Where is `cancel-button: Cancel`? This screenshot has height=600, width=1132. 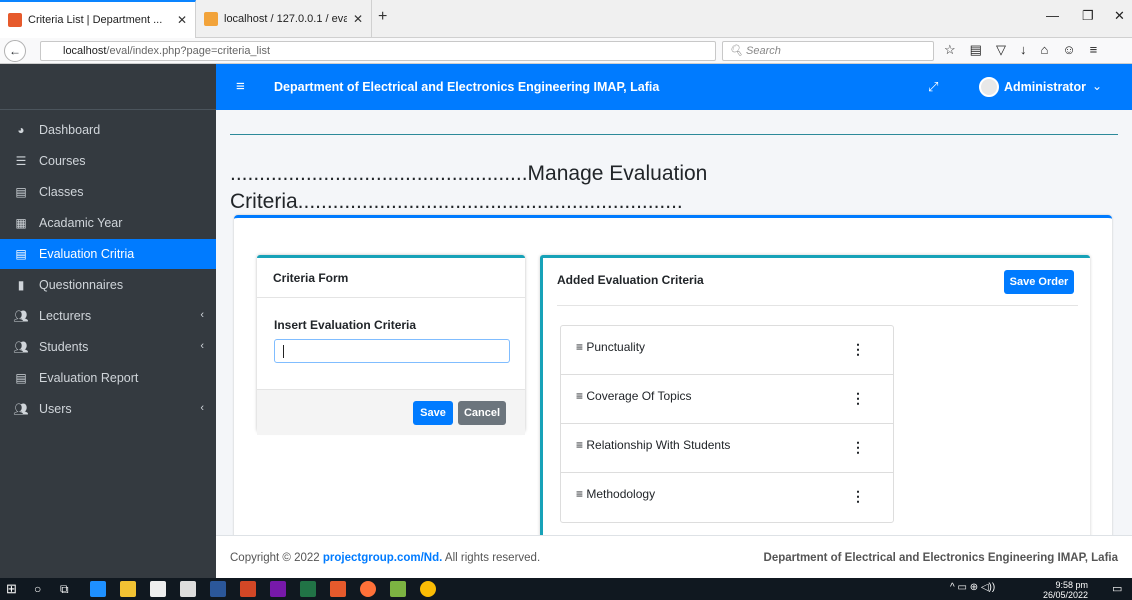 cancel-button: Cancel is located at coordinates (482, 413).